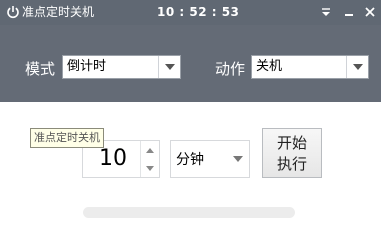 This screenshot has width=381, height=249. What do you see at coordinates (113, 159) in the screenshot?
I see `number-value: 10` at bounding box center [113, 159].